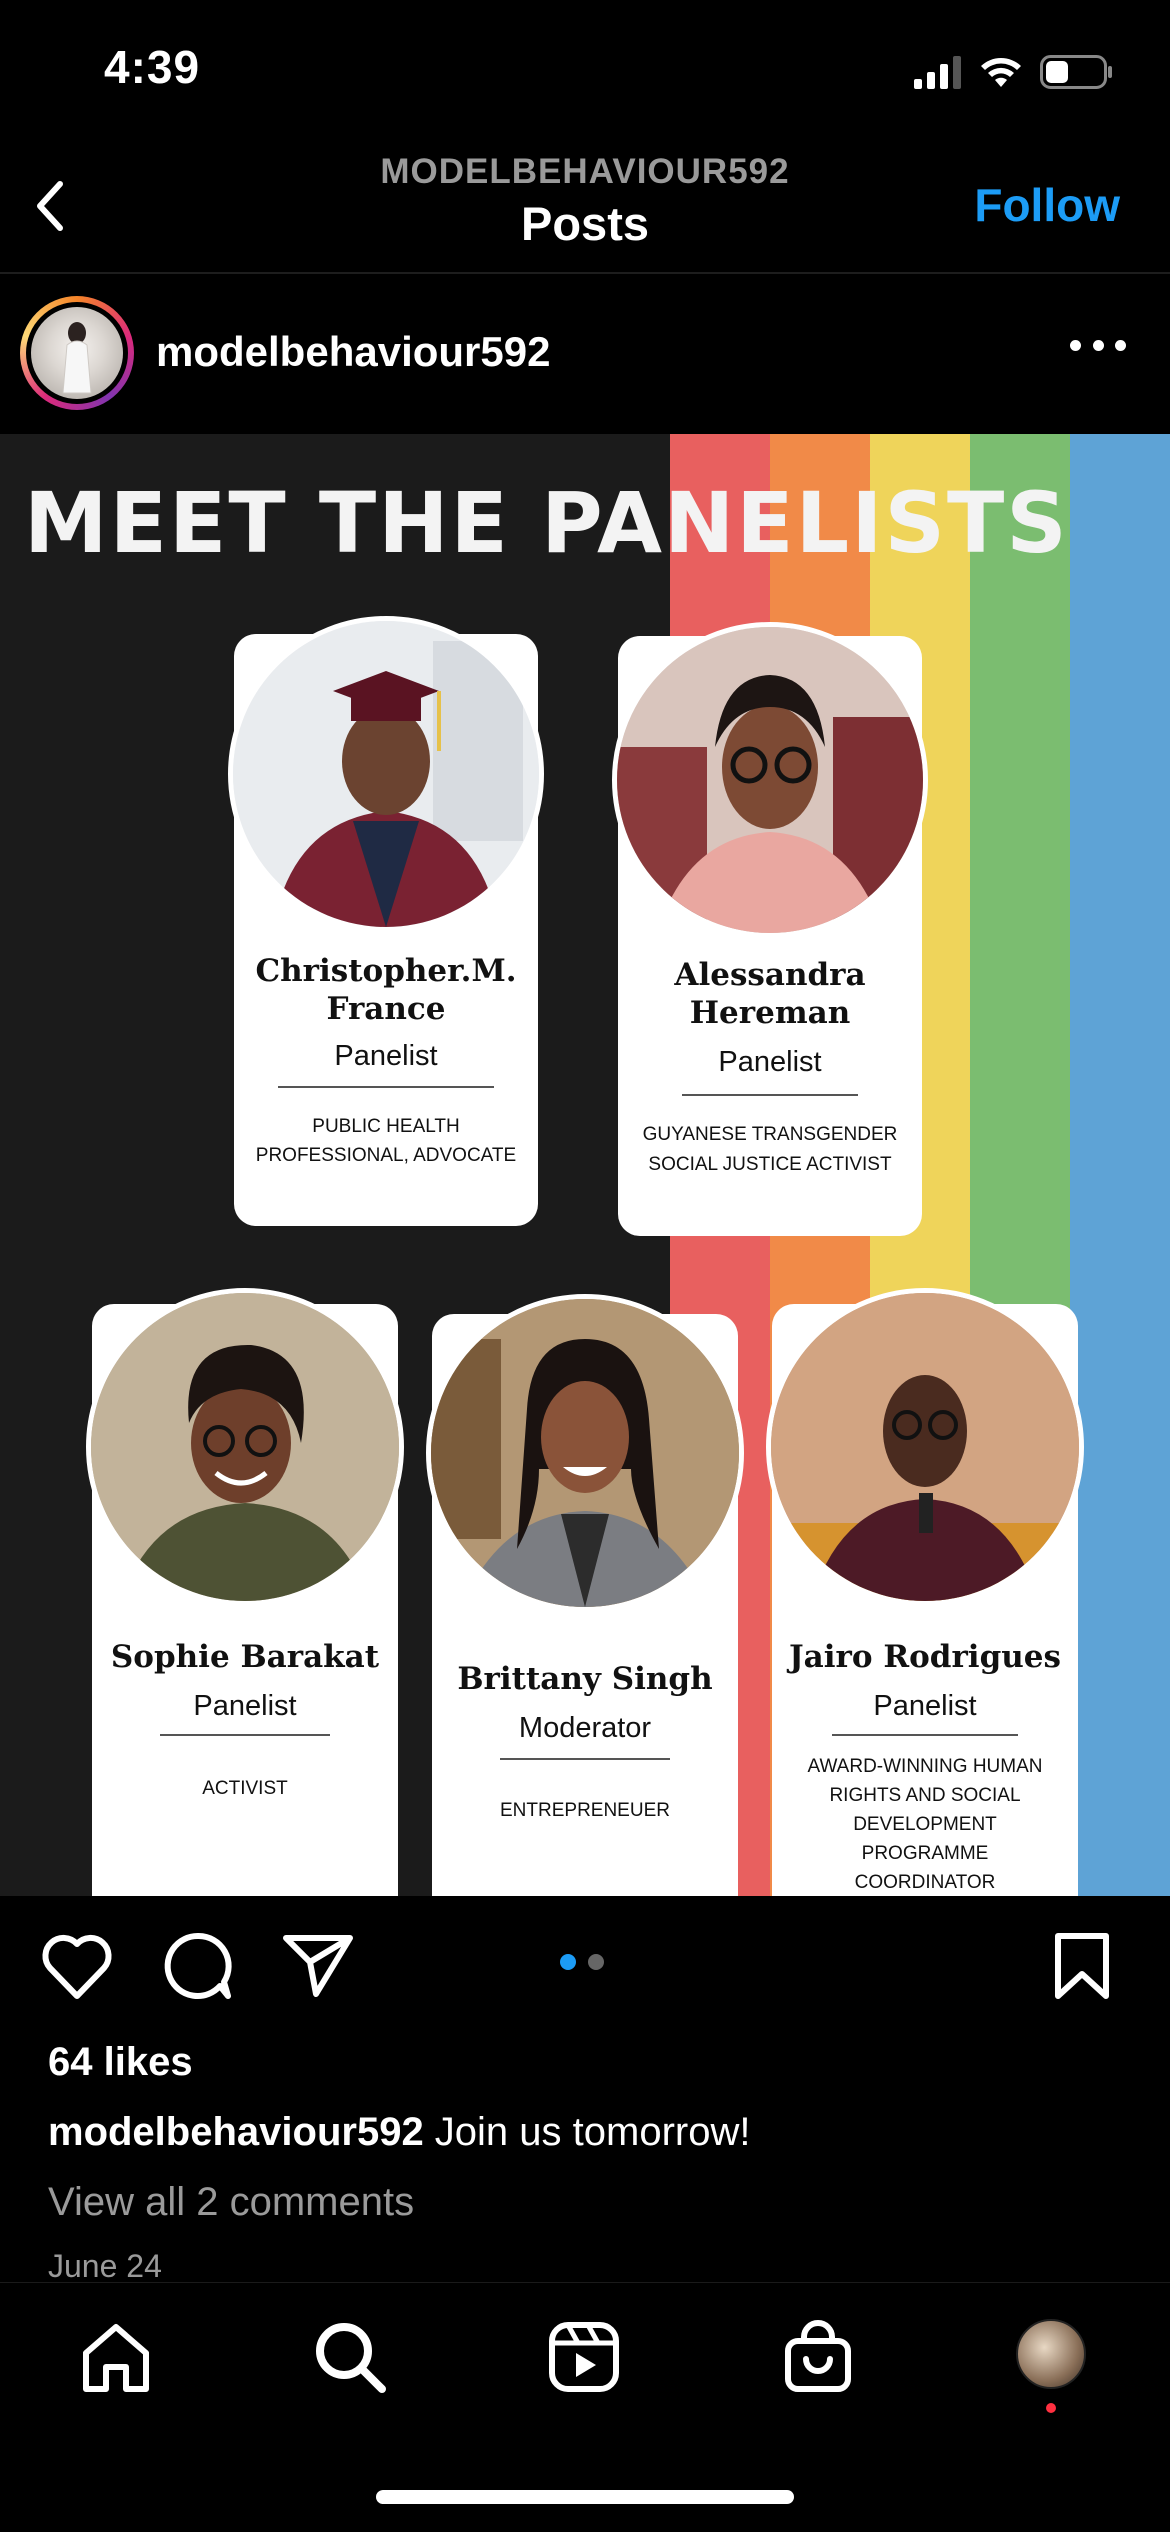 The height and width of the screenshot is (2532, 1170). What do you see at coordinates (770, 1134) in the screenshot?
I see `panelist-desc: GUYANESE TRANSGENDER` at bounding box center [770, 1134].